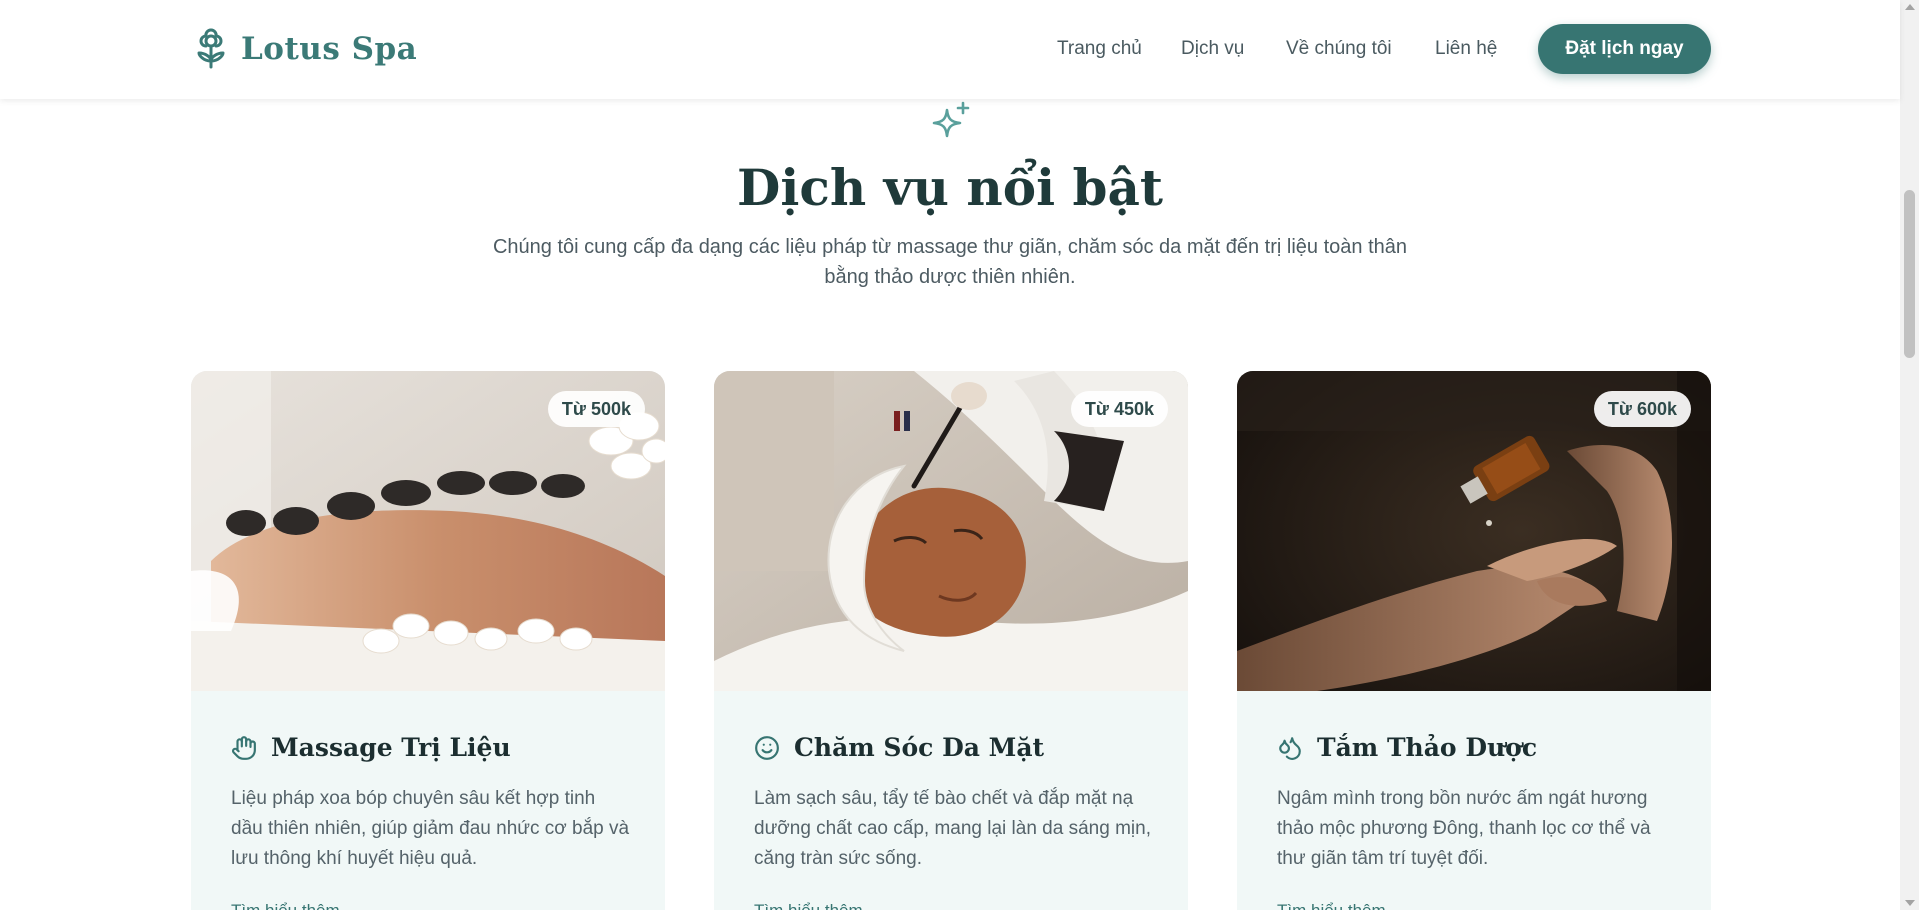  I want to click on price-badge: Từ 600k, so click(1642, 409).